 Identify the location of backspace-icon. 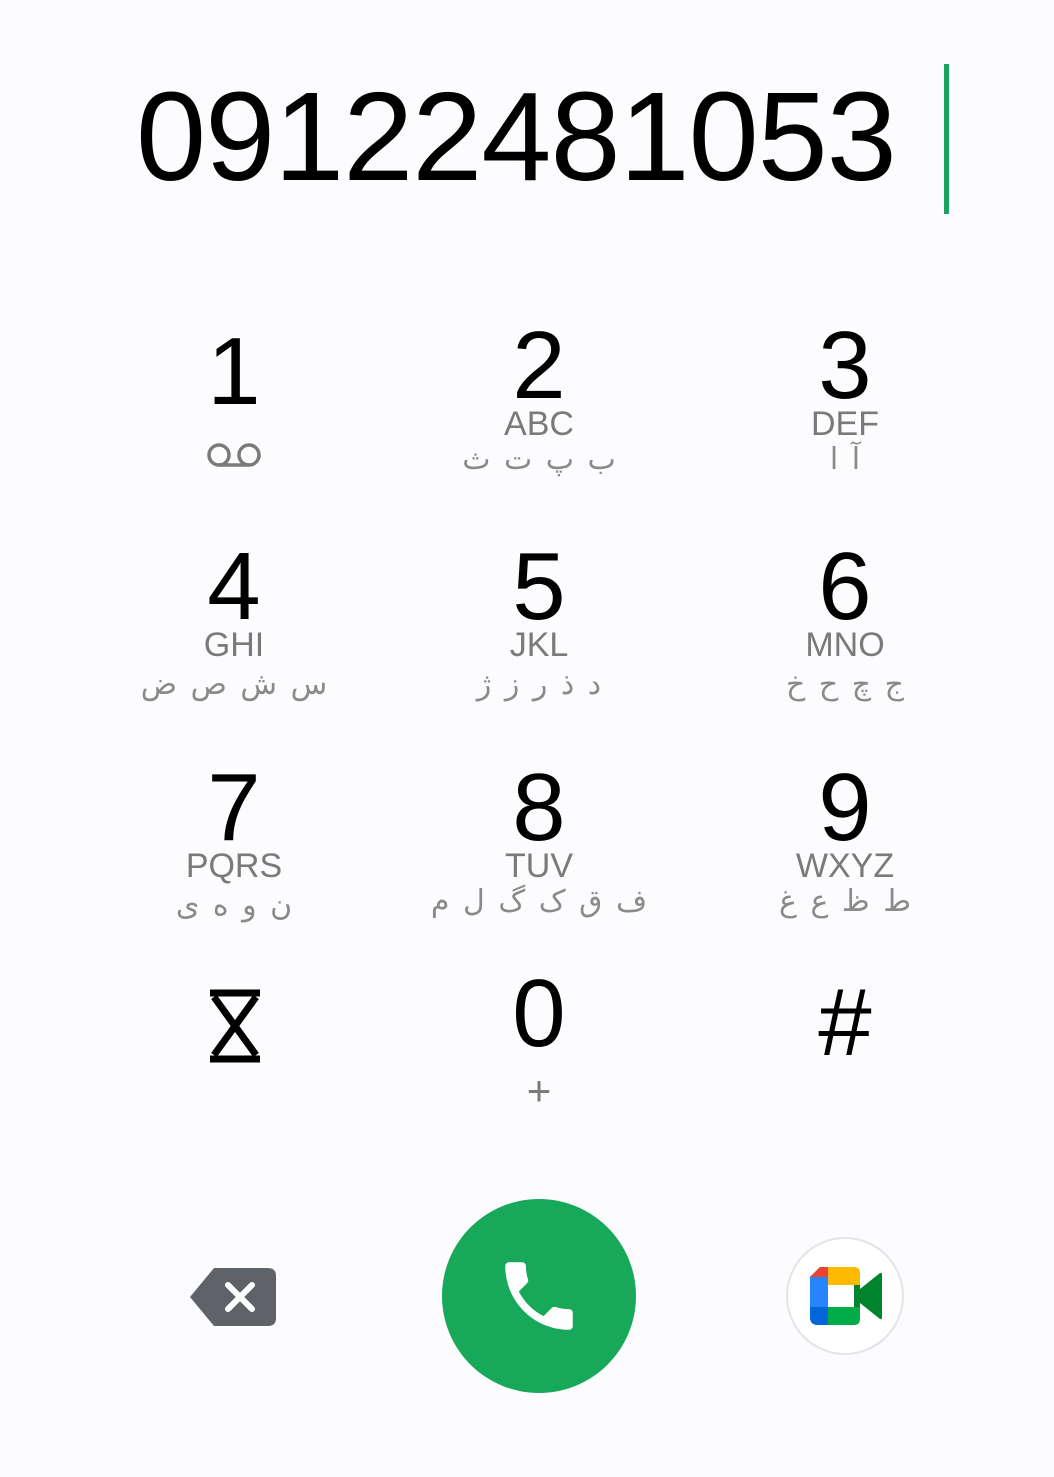
(233, 1297).